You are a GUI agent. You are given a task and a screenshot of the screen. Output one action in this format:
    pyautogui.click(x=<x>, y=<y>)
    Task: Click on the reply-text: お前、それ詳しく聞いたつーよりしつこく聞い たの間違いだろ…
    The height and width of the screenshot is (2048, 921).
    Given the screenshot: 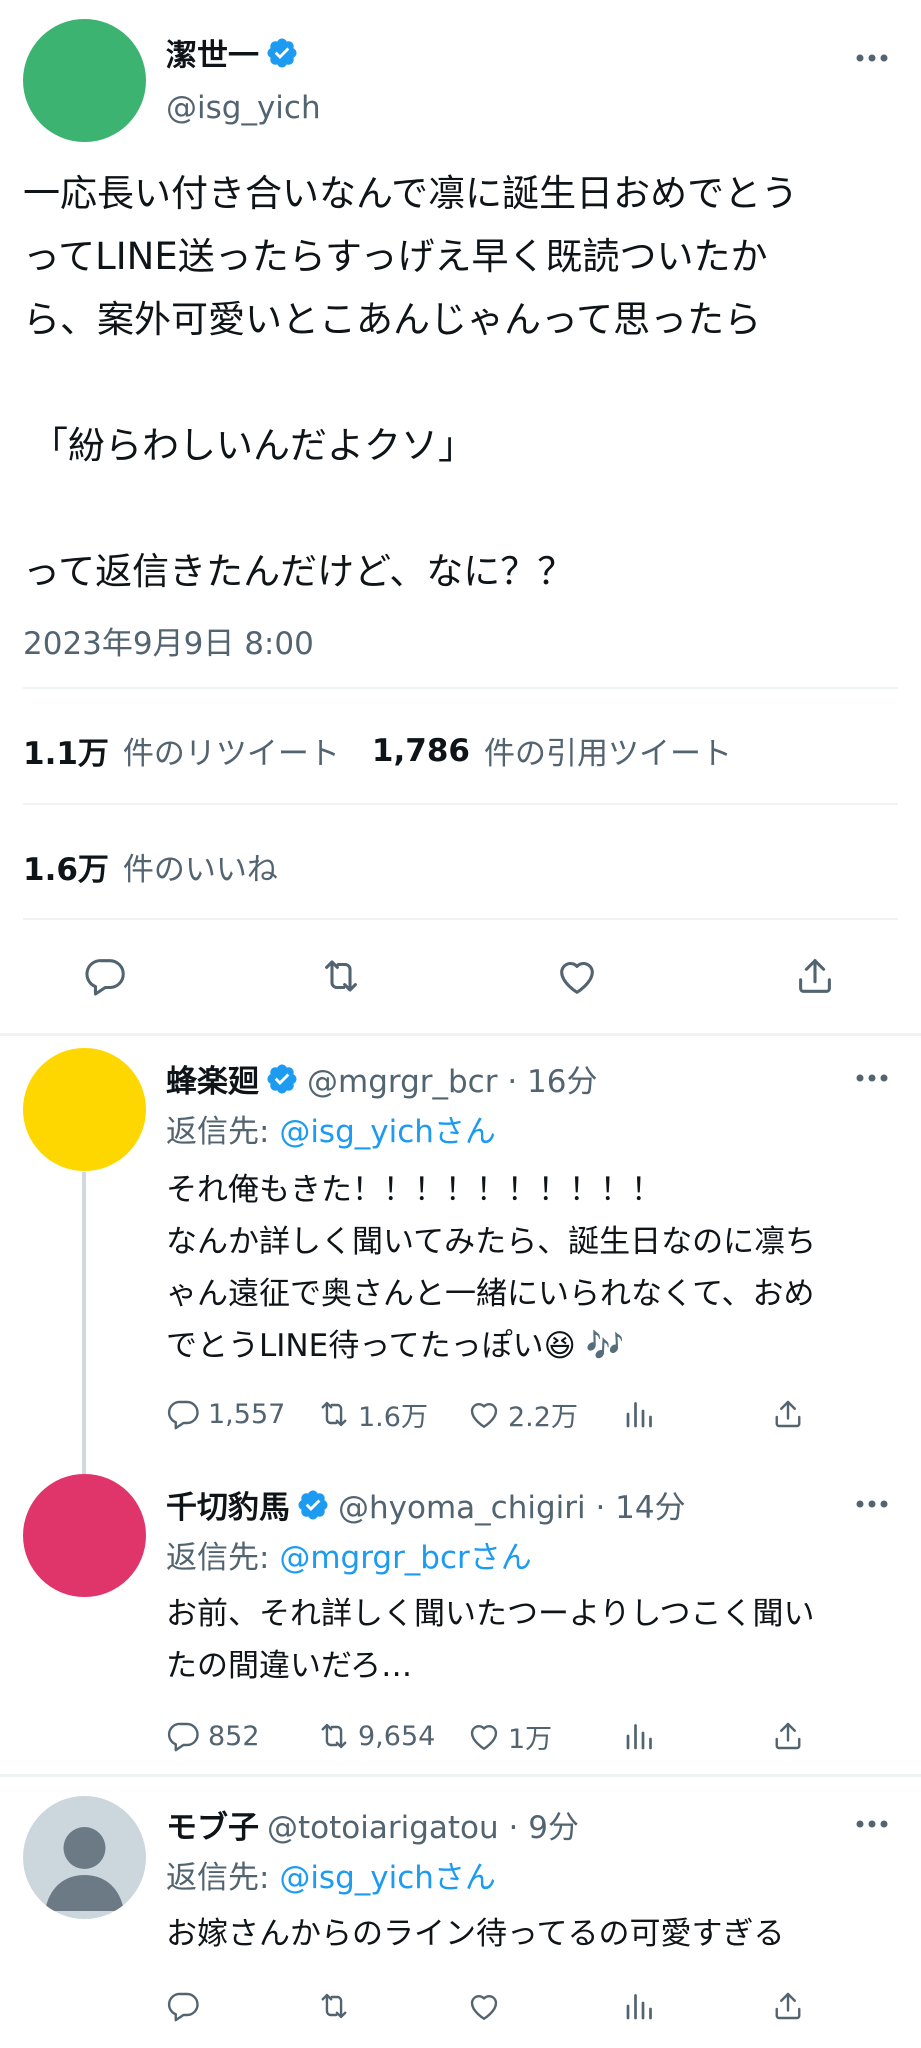 What is the action you would take?
    pyautogui.click(x=521, y=1640)
    